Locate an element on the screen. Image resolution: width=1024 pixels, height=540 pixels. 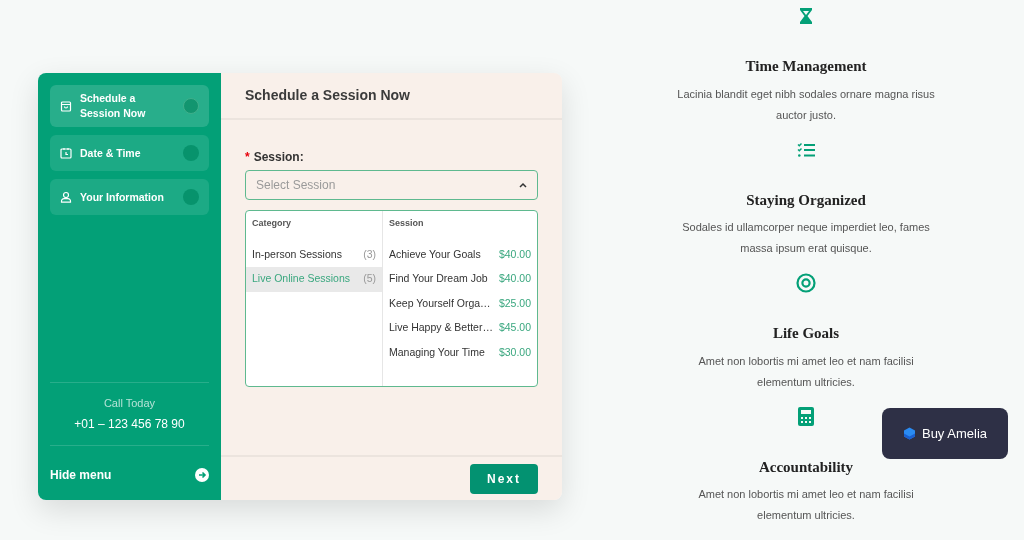
target-icon is located at coordinates (806, 283).